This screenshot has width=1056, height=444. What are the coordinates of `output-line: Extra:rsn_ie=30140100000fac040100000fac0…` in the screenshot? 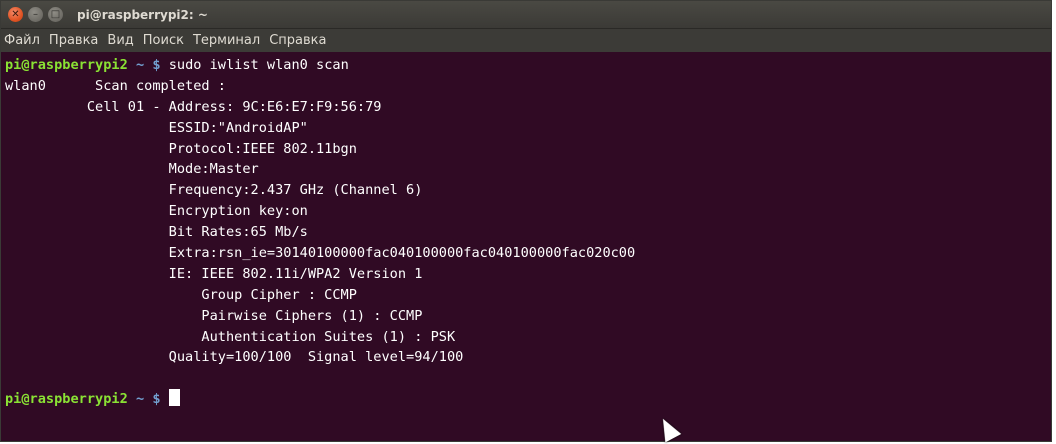 It's located at (320, 253).